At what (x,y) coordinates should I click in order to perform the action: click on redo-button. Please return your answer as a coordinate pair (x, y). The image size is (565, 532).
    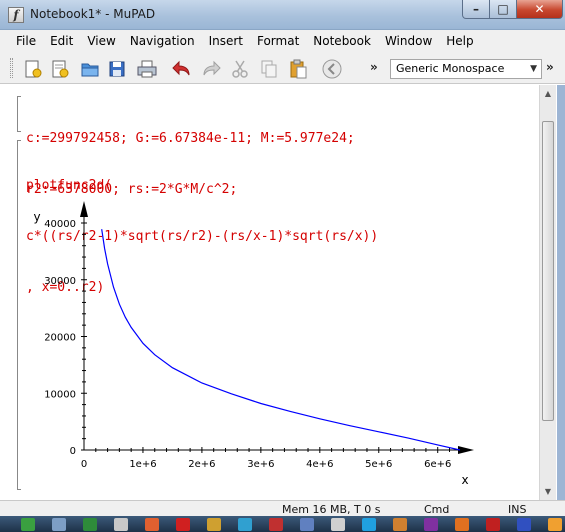
    Looking at the image, I should click on (211, 69).